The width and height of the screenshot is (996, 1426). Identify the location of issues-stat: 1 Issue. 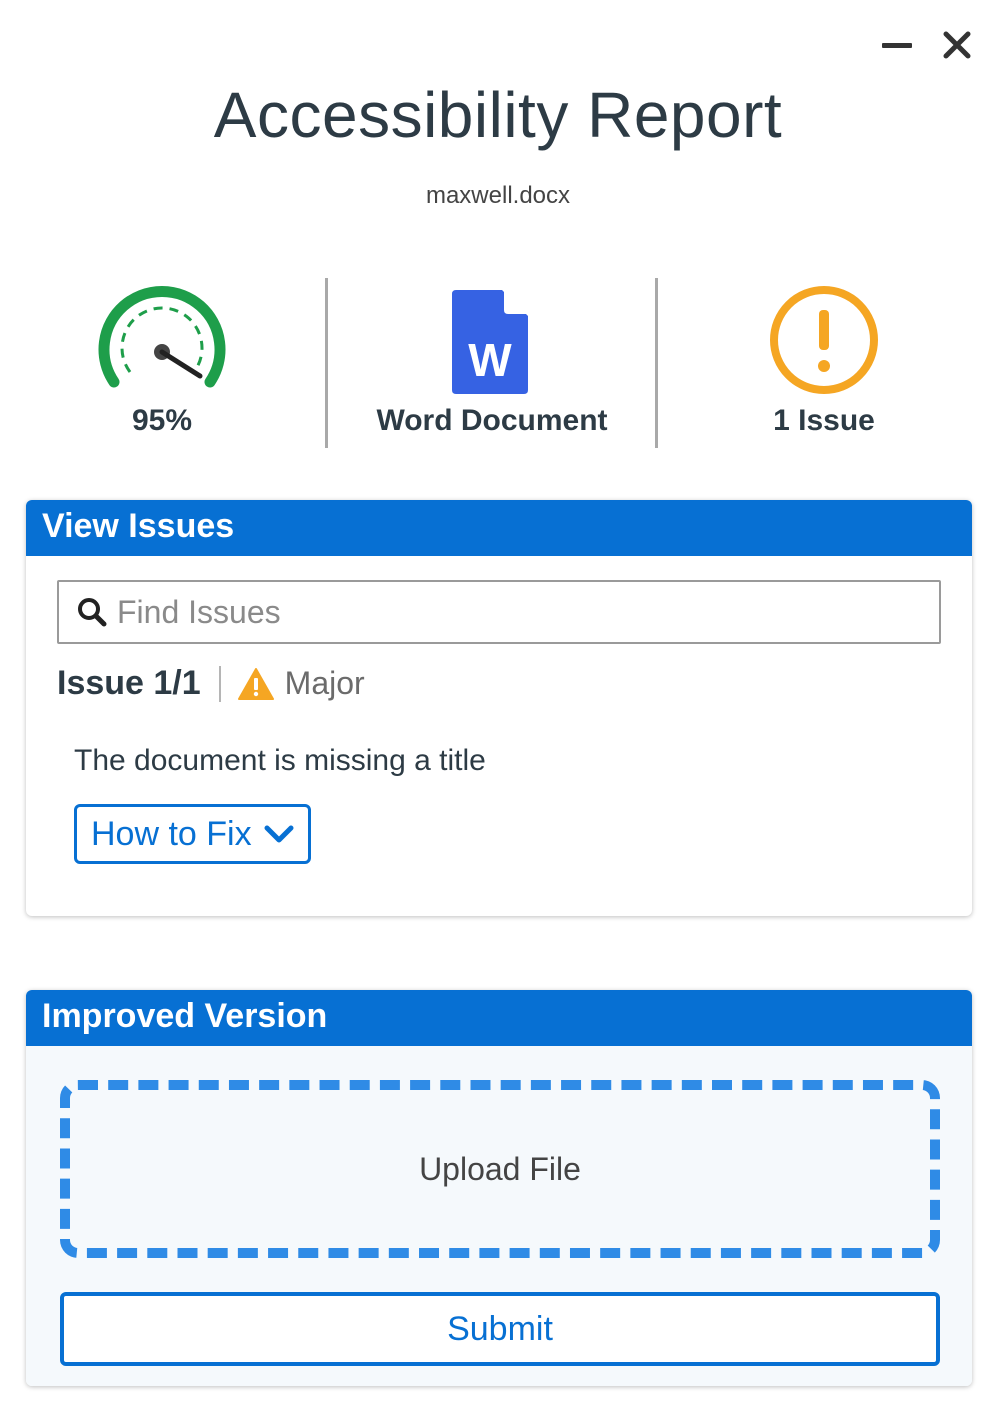
(824, 364).